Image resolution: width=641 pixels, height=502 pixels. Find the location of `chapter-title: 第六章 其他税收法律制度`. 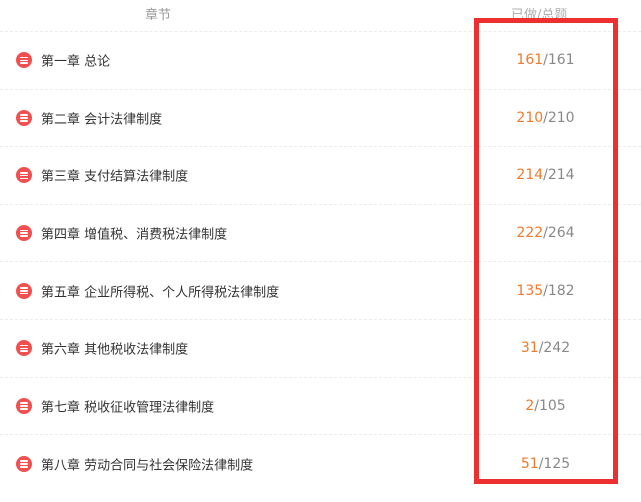

chapter-title: 第六章 其他税收法律制度 is located at coordinates (115, 350).